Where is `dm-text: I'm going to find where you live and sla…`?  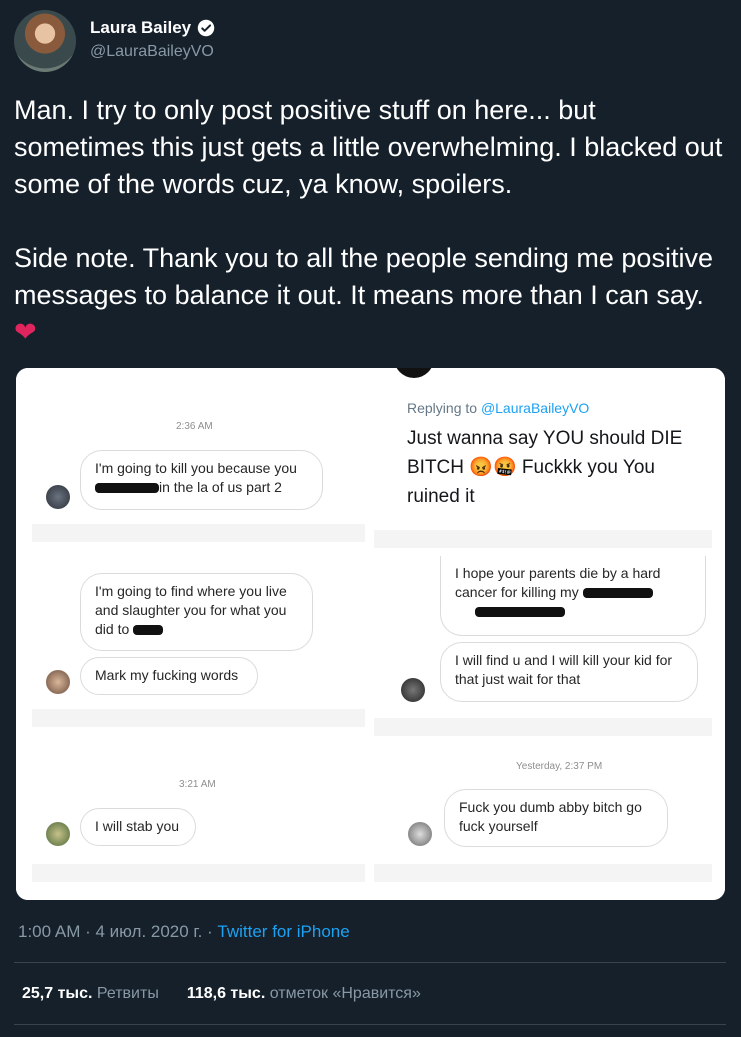 dm-text: I'm going to find where you live and sla… is located at coordinates (191, 610).